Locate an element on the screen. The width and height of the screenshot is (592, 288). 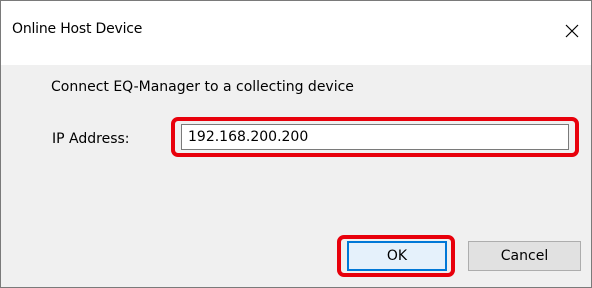
ip-address-input is located at coordinates (375, 137).